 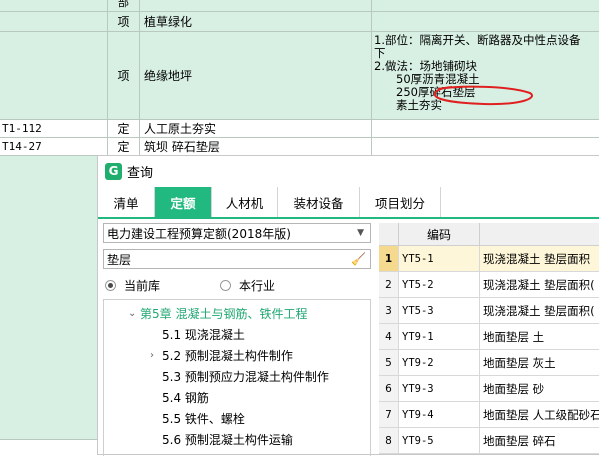 I want to click on table-row: 部, so click(x=299, y=6).